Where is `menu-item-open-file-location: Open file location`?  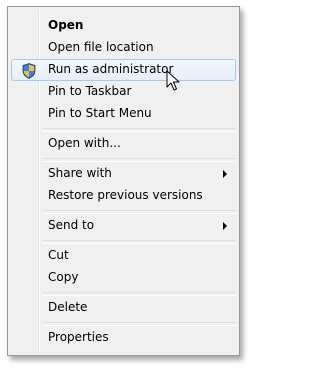
menu-item-open-file-location: Open file location is located at coordinates (123, 48).